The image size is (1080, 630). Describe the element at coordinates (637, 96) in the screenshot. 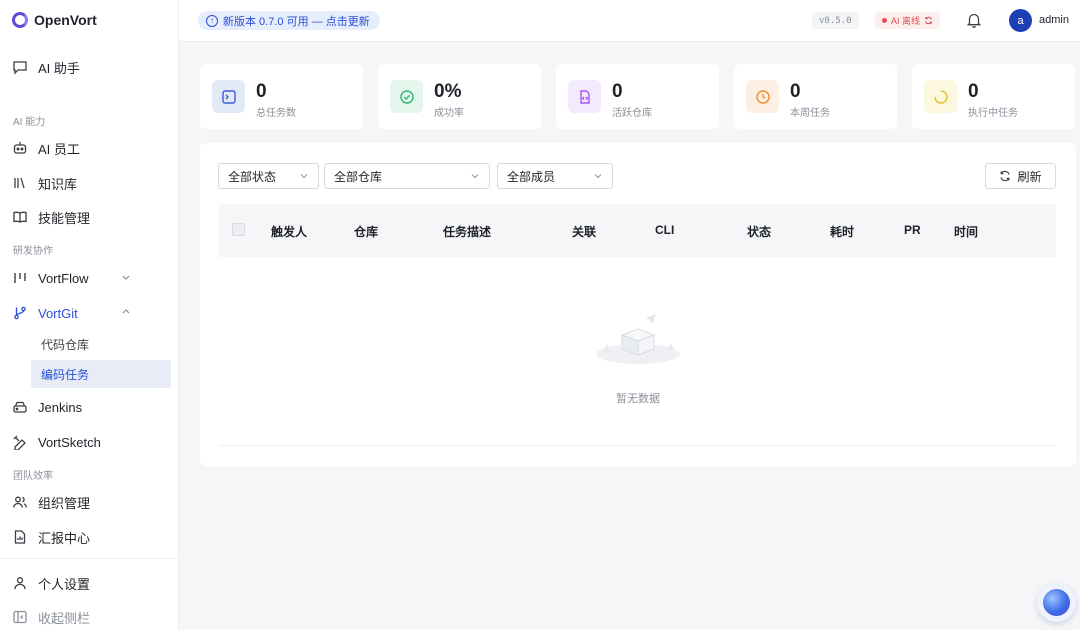

I see `stat-card-active-repos: 0 活跃仓库` at that location.